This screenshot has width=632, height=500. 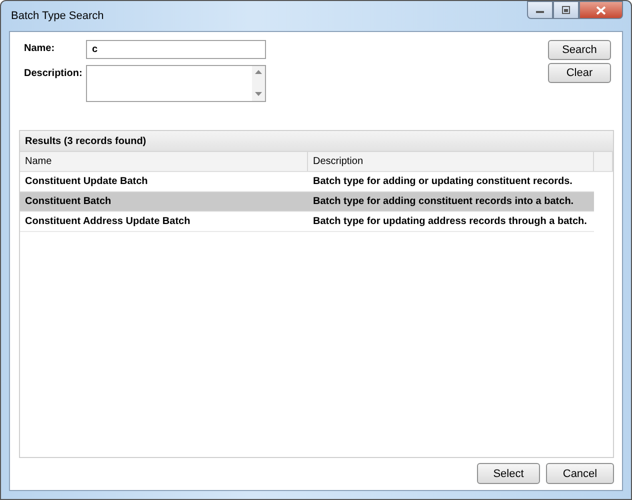 I want to click on column-header: Description, so click(x=451, y=161).